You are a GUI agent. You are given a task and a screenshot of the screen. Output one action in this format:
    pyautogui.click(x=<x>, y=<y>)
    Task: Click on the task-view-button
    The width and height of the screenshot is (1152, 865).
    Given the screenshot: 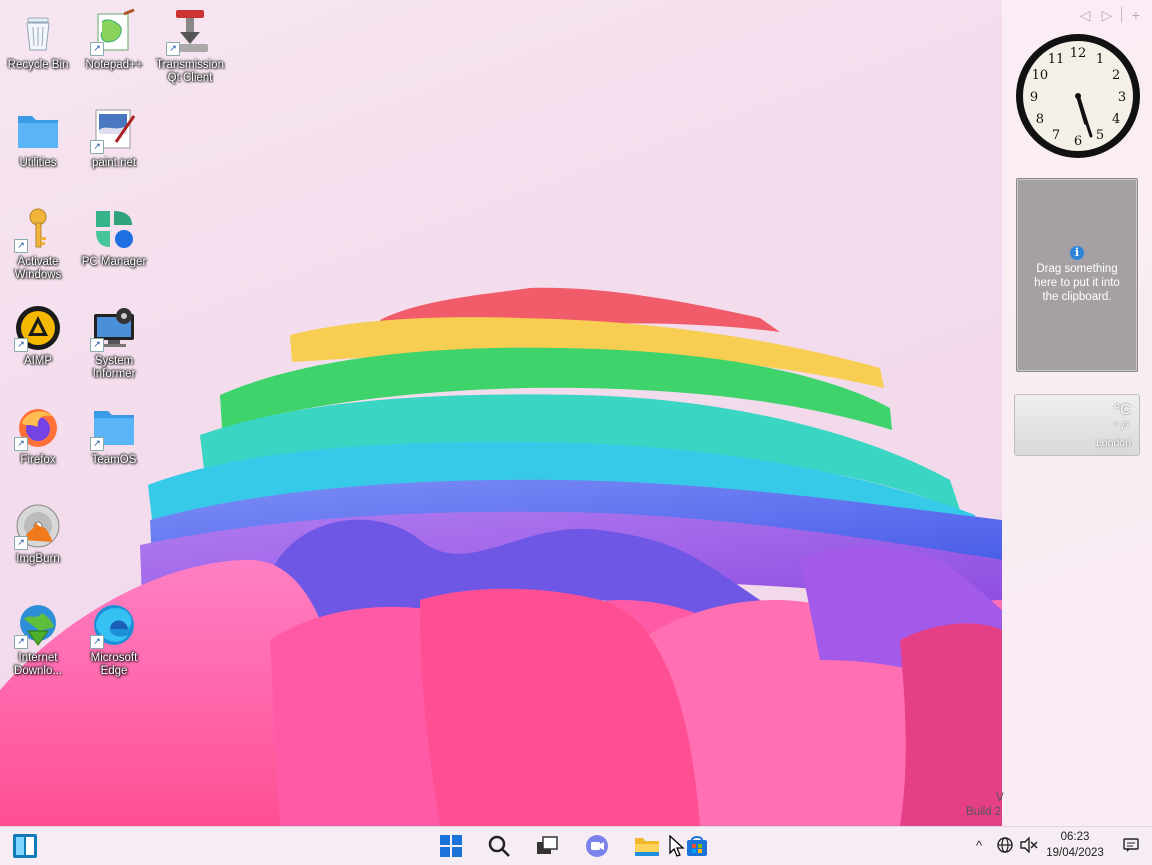 What is the action you would take?
    pyautogui.click(x=547, y=846)
    